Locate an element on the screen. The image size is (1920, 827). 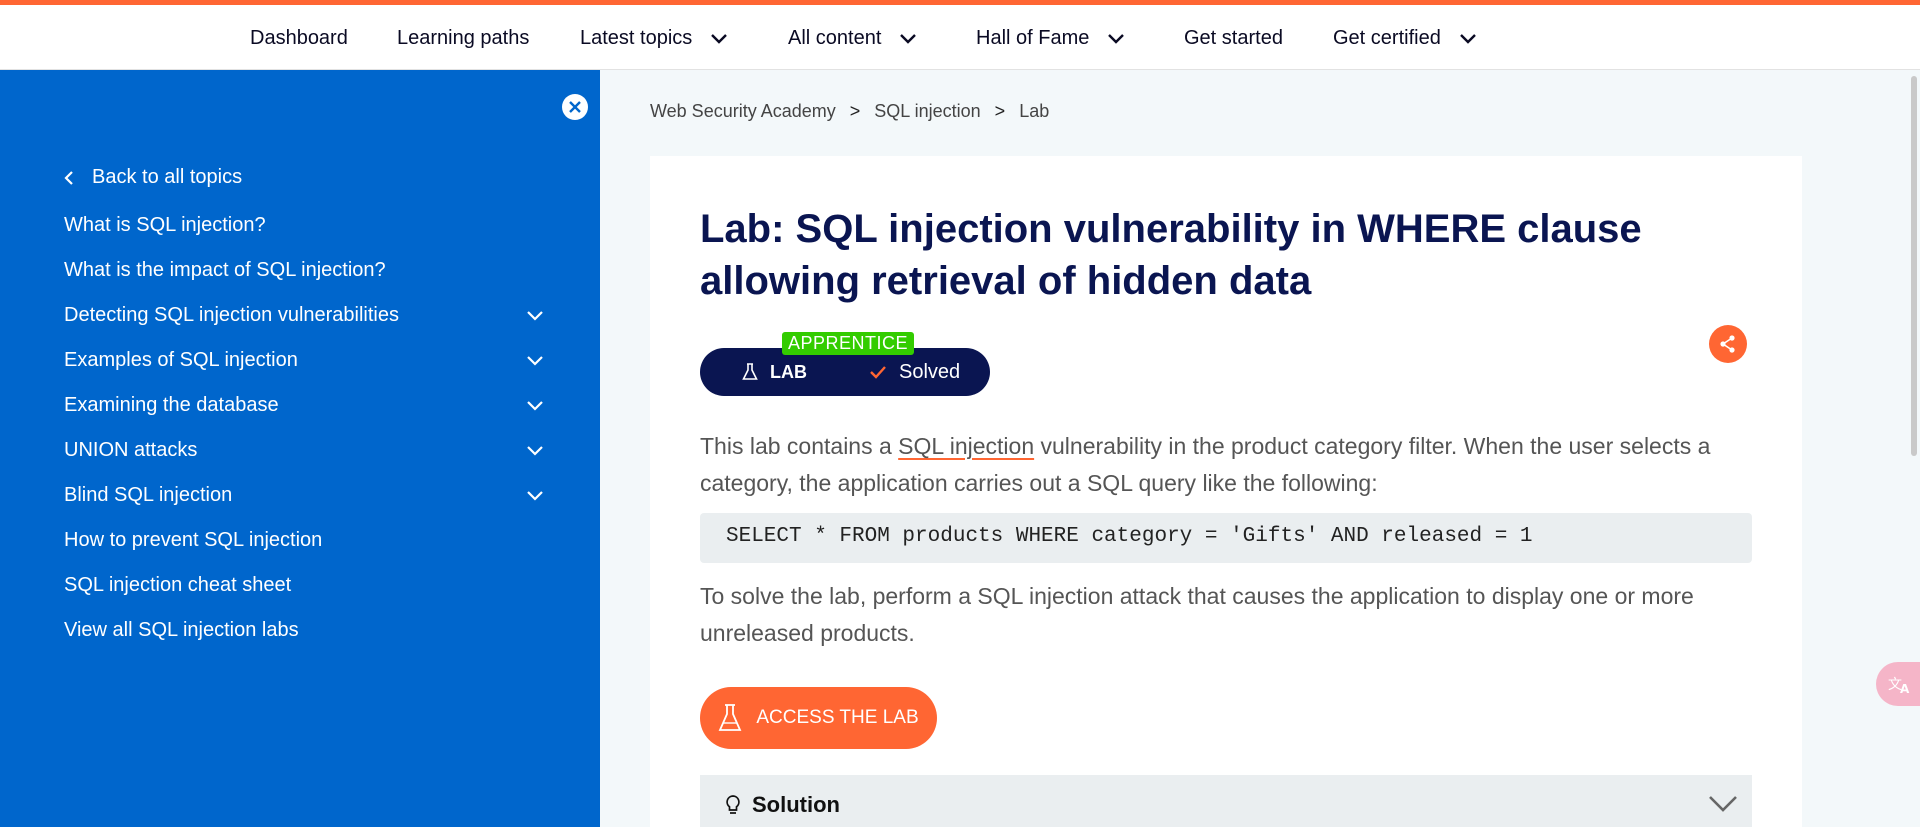
sidebar-item-what-is-sqli: What is SQL injection? is located at coordinates (304, 225).